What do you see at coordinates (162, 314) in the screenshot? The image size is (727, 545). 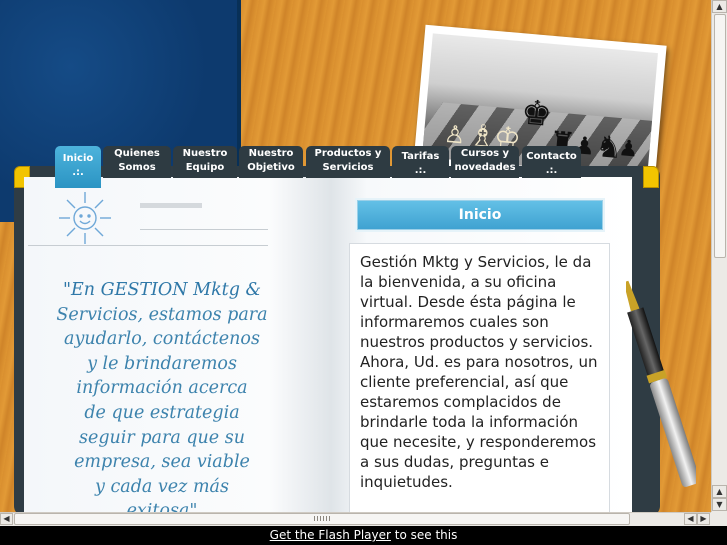 I see `quote-line: Servicios, estamos para` at bounding box center [162, 314].